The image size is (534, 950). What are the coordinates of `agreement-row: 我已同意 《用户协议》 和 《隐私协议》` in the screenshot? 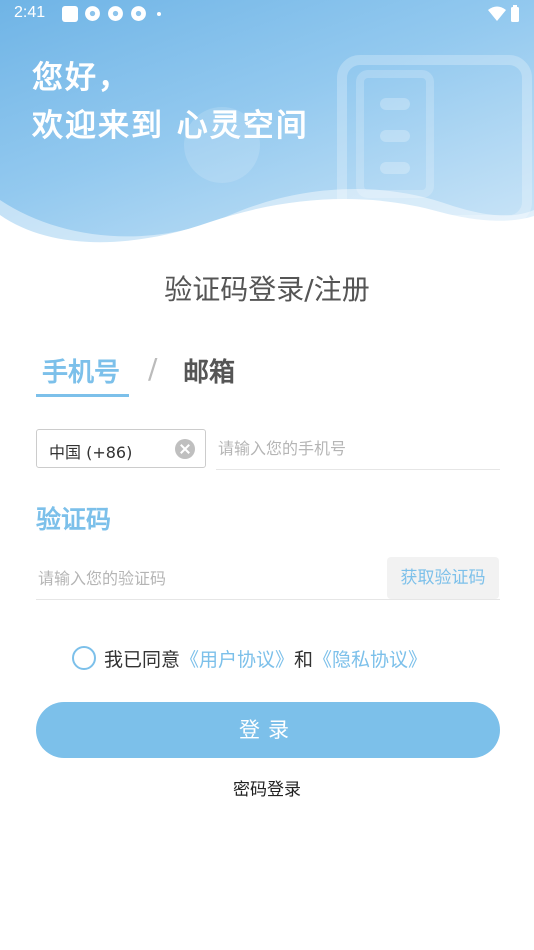 It's located at (249, 658).